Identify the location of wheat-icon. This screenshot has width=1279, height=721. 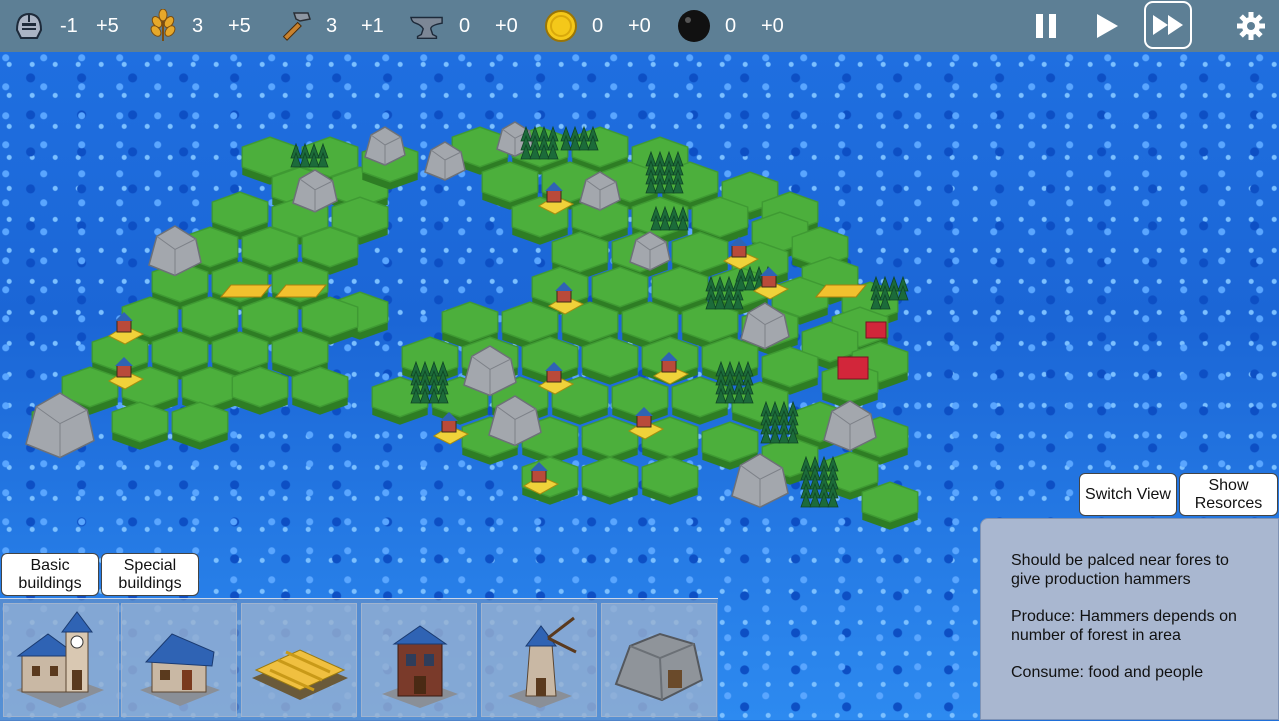
(163, 26).